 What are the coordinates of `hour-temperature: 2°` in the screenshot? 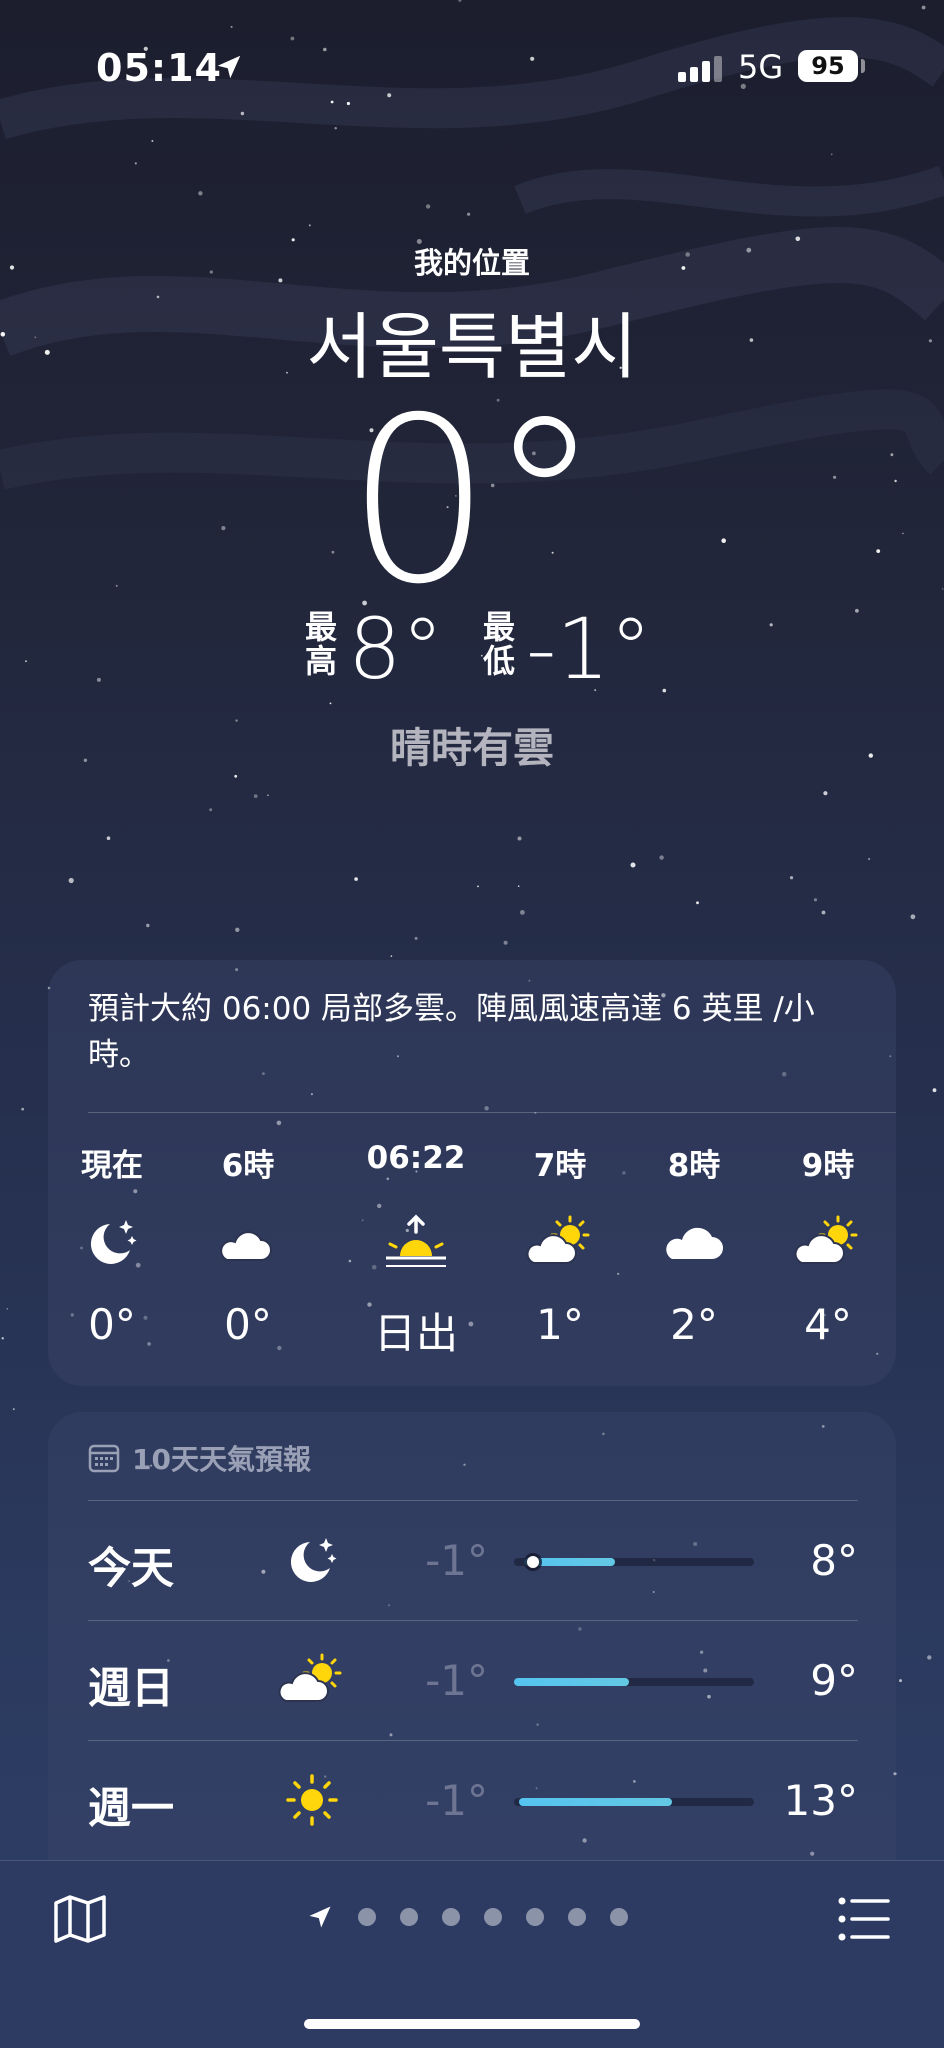 It's located at (694, 1324).